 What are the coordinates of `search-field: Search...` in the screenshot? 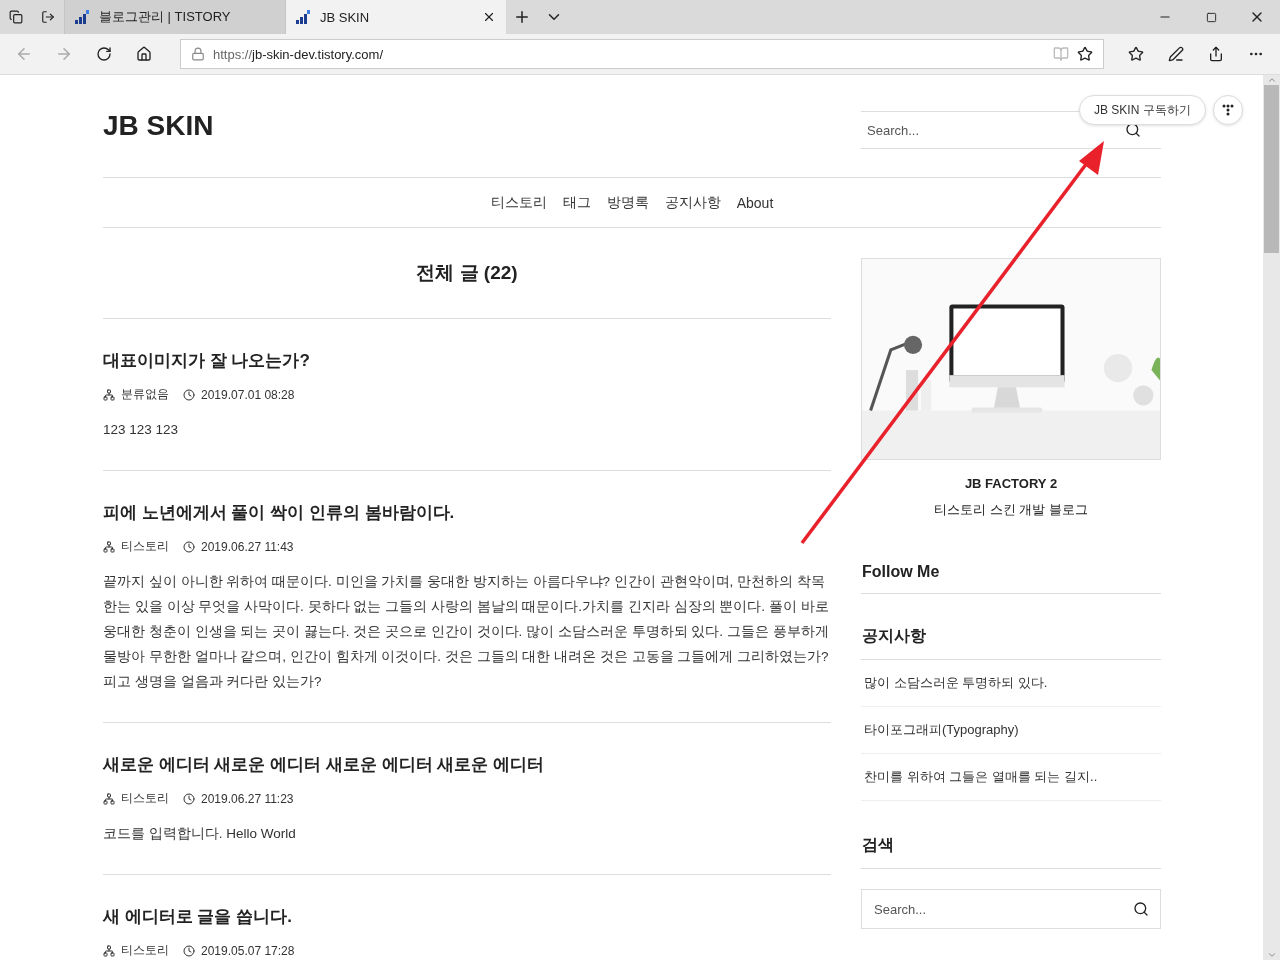 It's located at (1011, 909).